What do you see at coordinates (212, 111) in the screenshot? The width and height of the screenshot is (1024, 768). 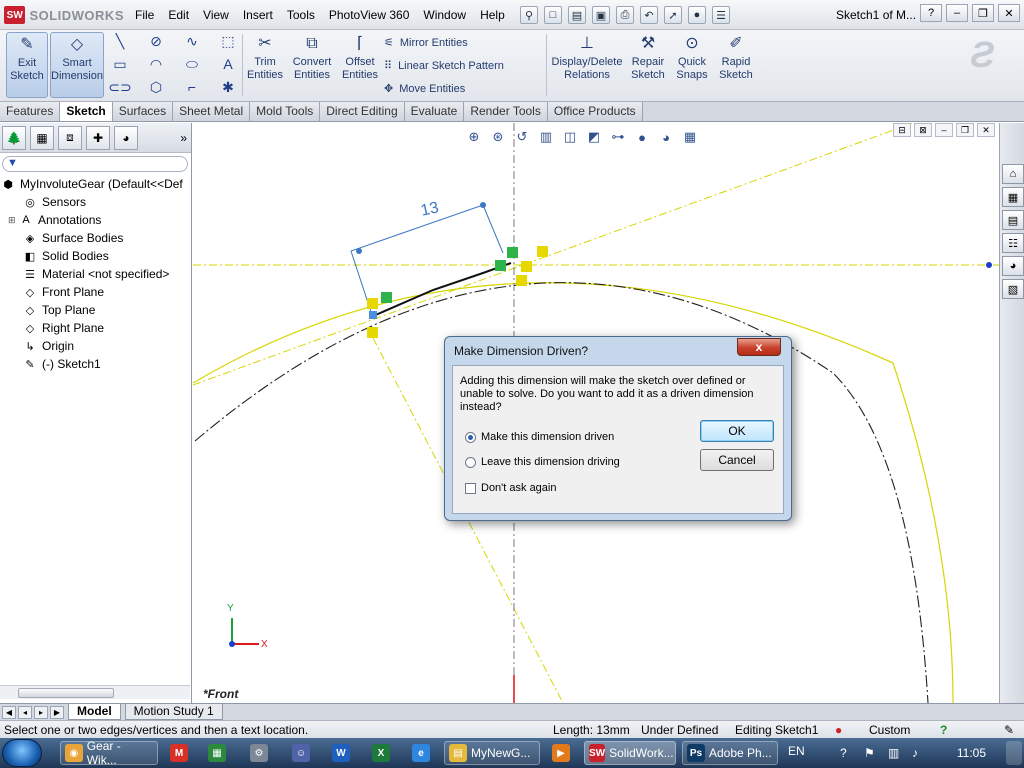 I see `tab-sheet-metal: Sheet Metal` at bounding box center [212, 111].